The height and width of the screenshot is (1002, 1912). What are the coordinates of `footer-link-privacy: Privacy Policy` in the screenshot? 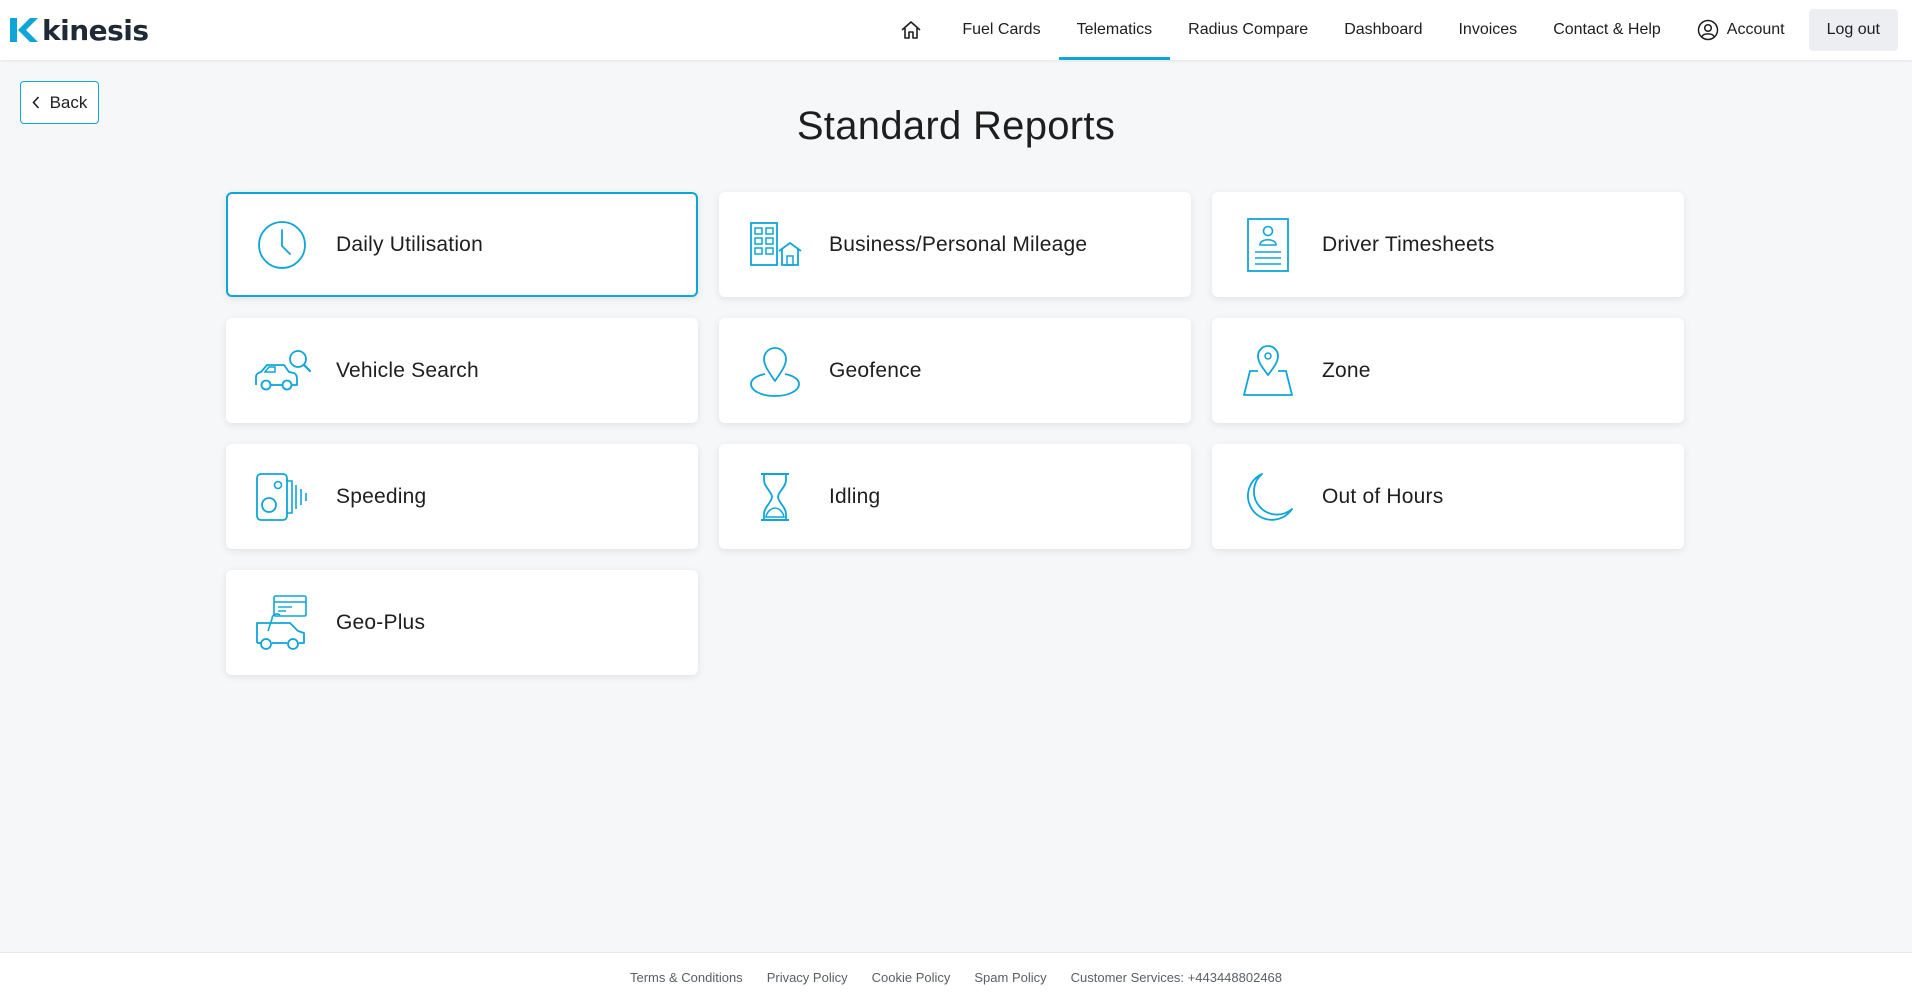 It's located at (807, 977).